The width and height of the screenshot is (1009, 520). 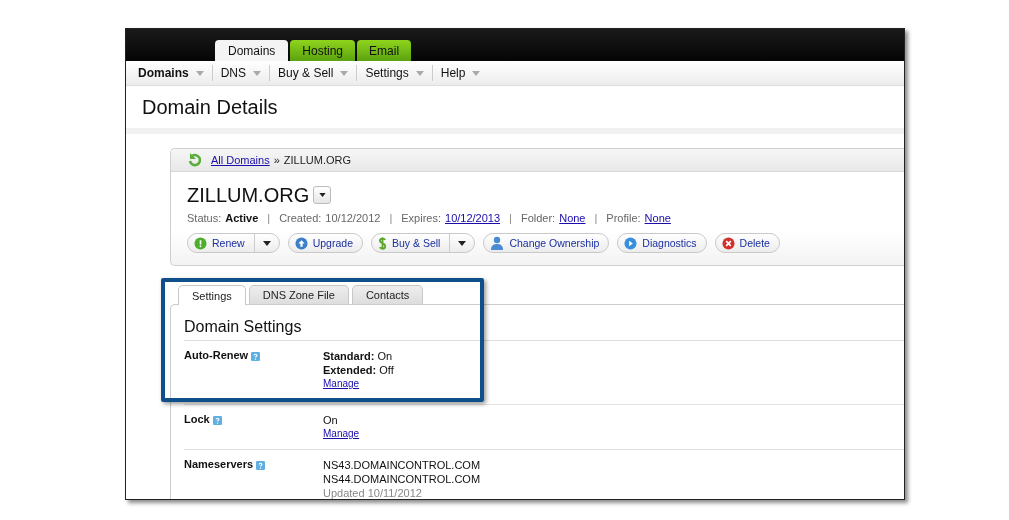 I want to click on product-tab: Domains, so click(x=252, y=50).